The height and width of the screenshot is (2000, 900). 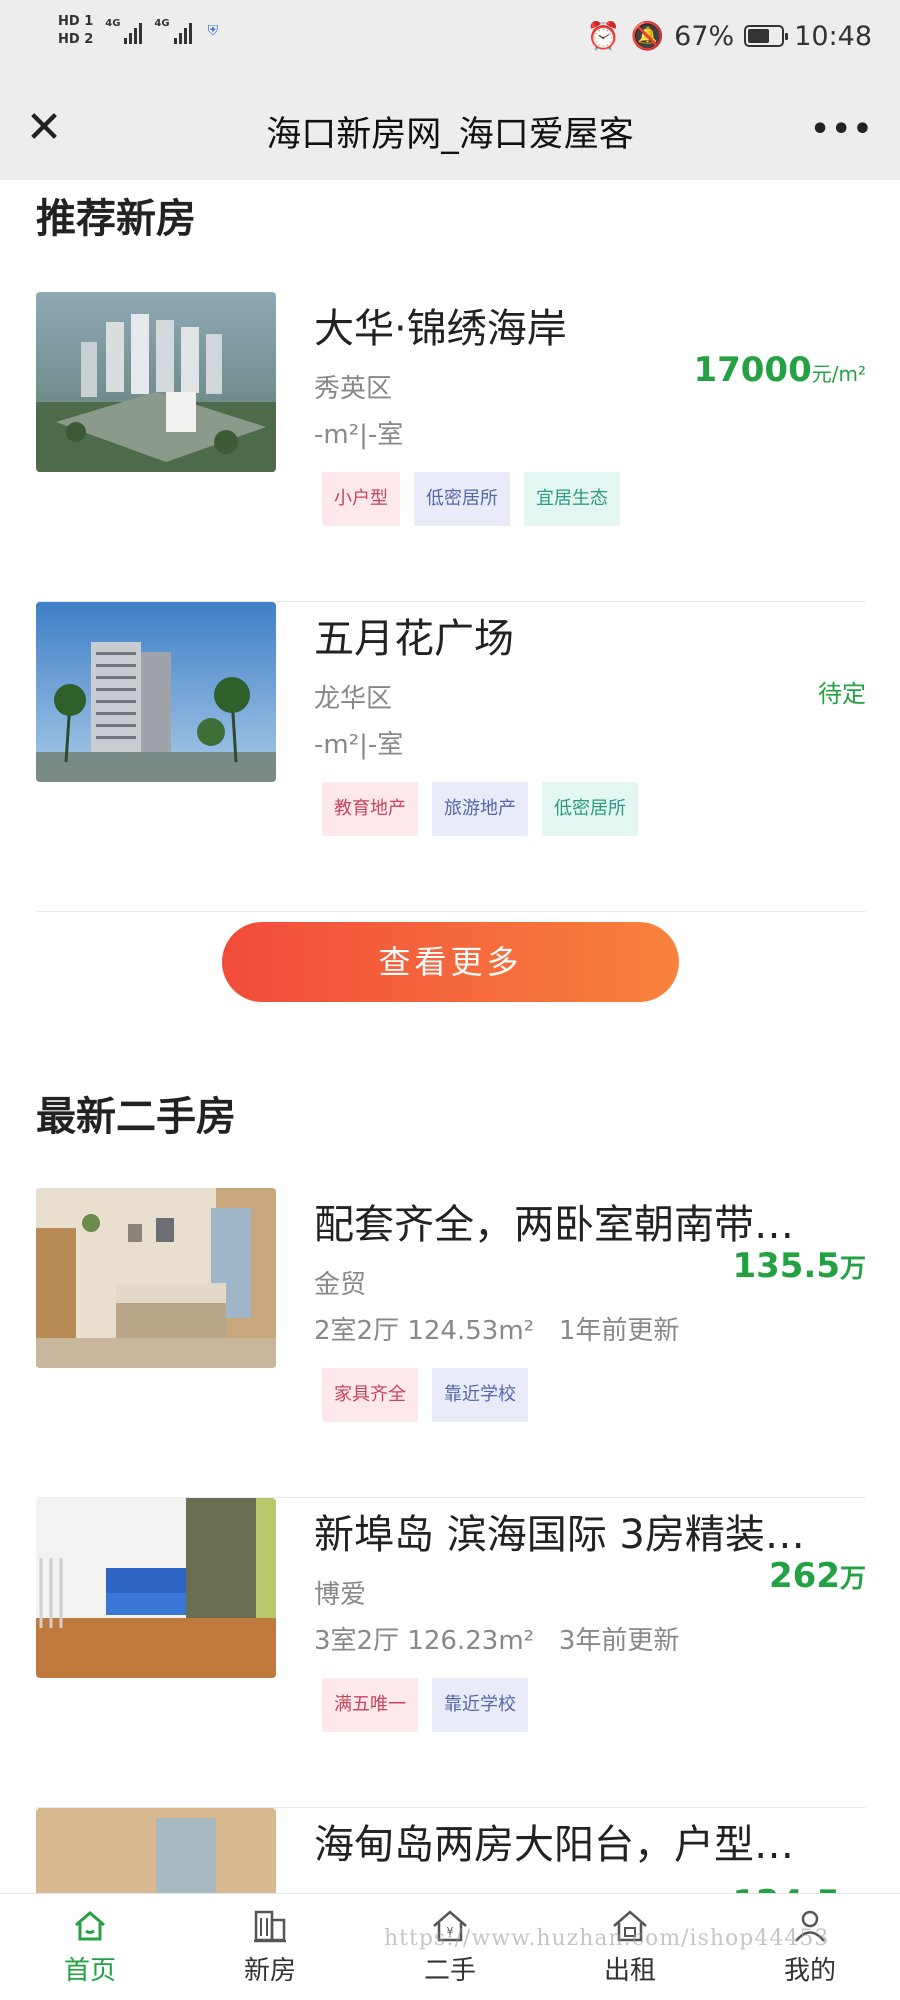 I want to click on property-title: 大华·锦绣海岸, so click(x=440, y=329).